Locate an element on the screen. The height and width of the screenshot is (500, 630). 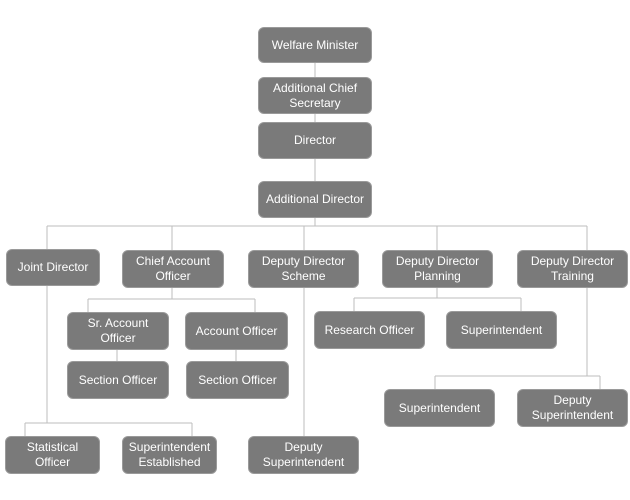
node-statistical-officer: Statistical Officer is located at coordinates (52, 455).